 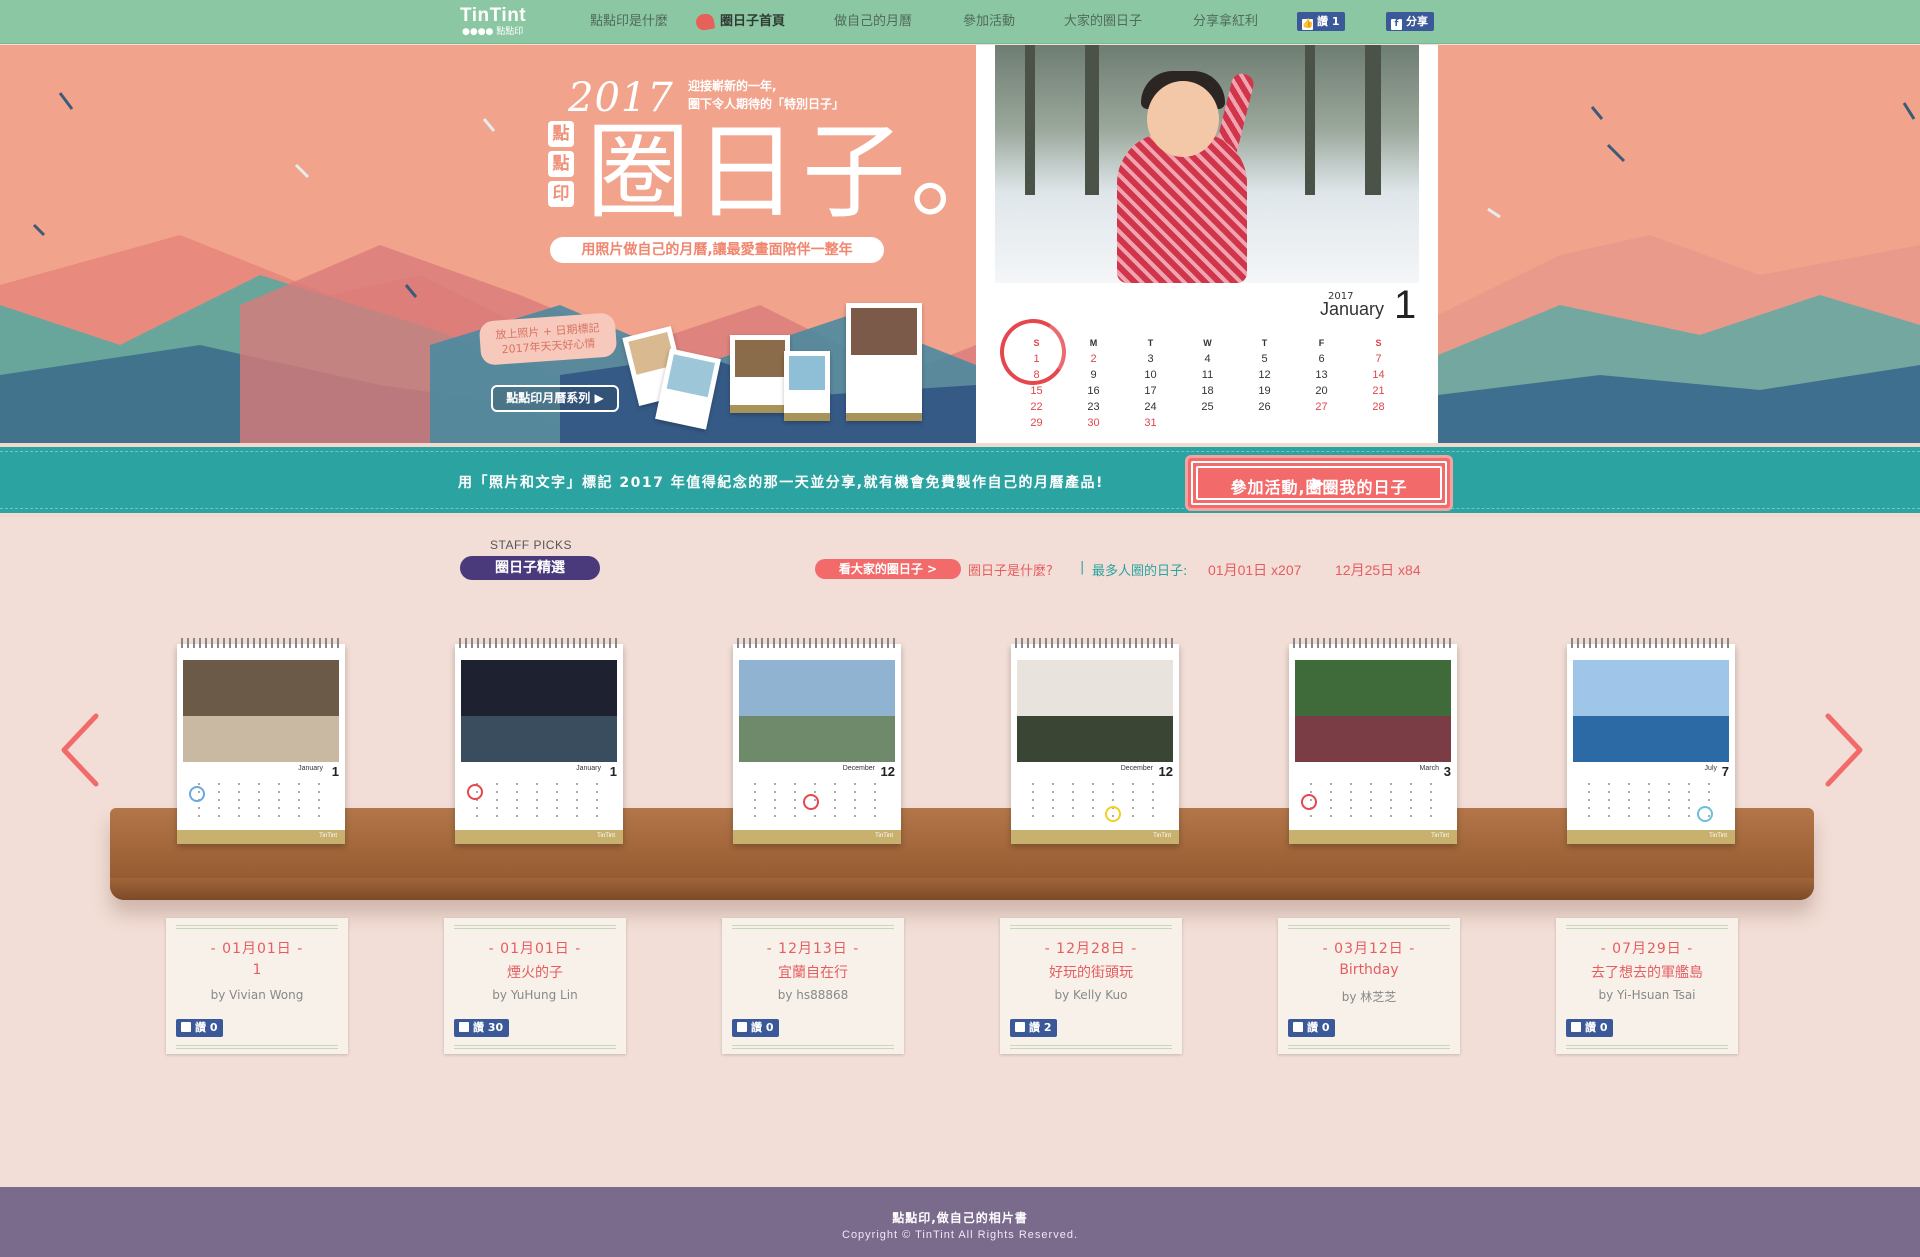 What do you see at coordinates (1844, 750) in the screenshot?
I see `carousel-next-arrow-icon` at bounding box center [1844, 750].